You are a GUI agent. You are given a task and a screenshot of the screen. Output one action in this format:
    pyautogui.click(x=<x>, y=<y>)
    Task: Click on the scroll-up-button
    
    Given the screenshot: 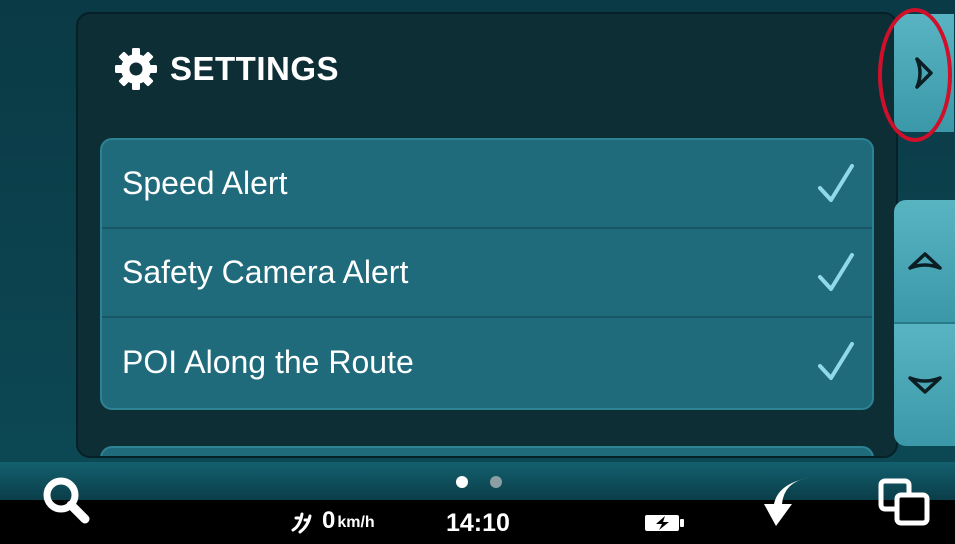 What is the action you would take?
    pyautogui.click(x=924, y=262)
    